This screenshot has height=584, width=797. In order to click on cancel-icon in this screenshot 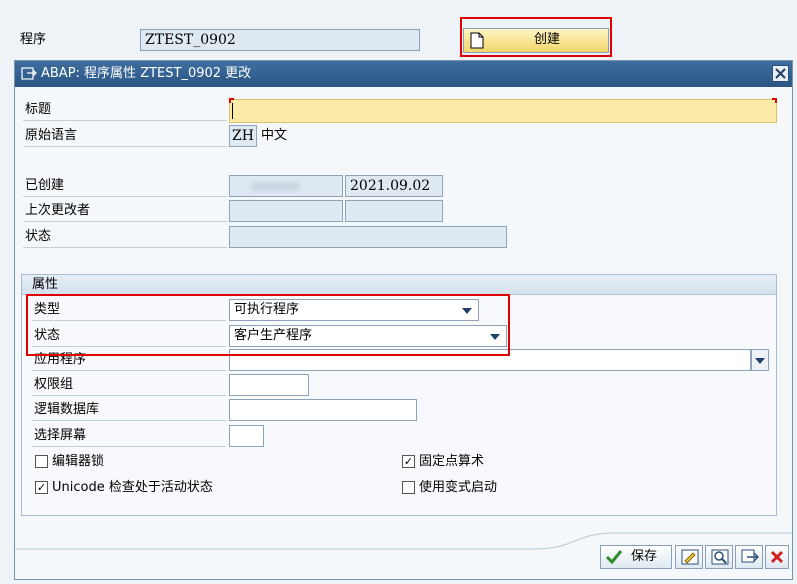, I will do `click(777, 559)`.